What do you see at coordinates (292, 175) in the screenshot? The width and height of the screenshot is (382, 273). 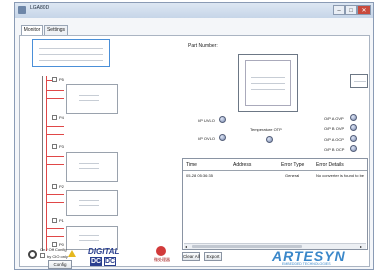 I see `row-type: General` at bounding box center [292, 175].